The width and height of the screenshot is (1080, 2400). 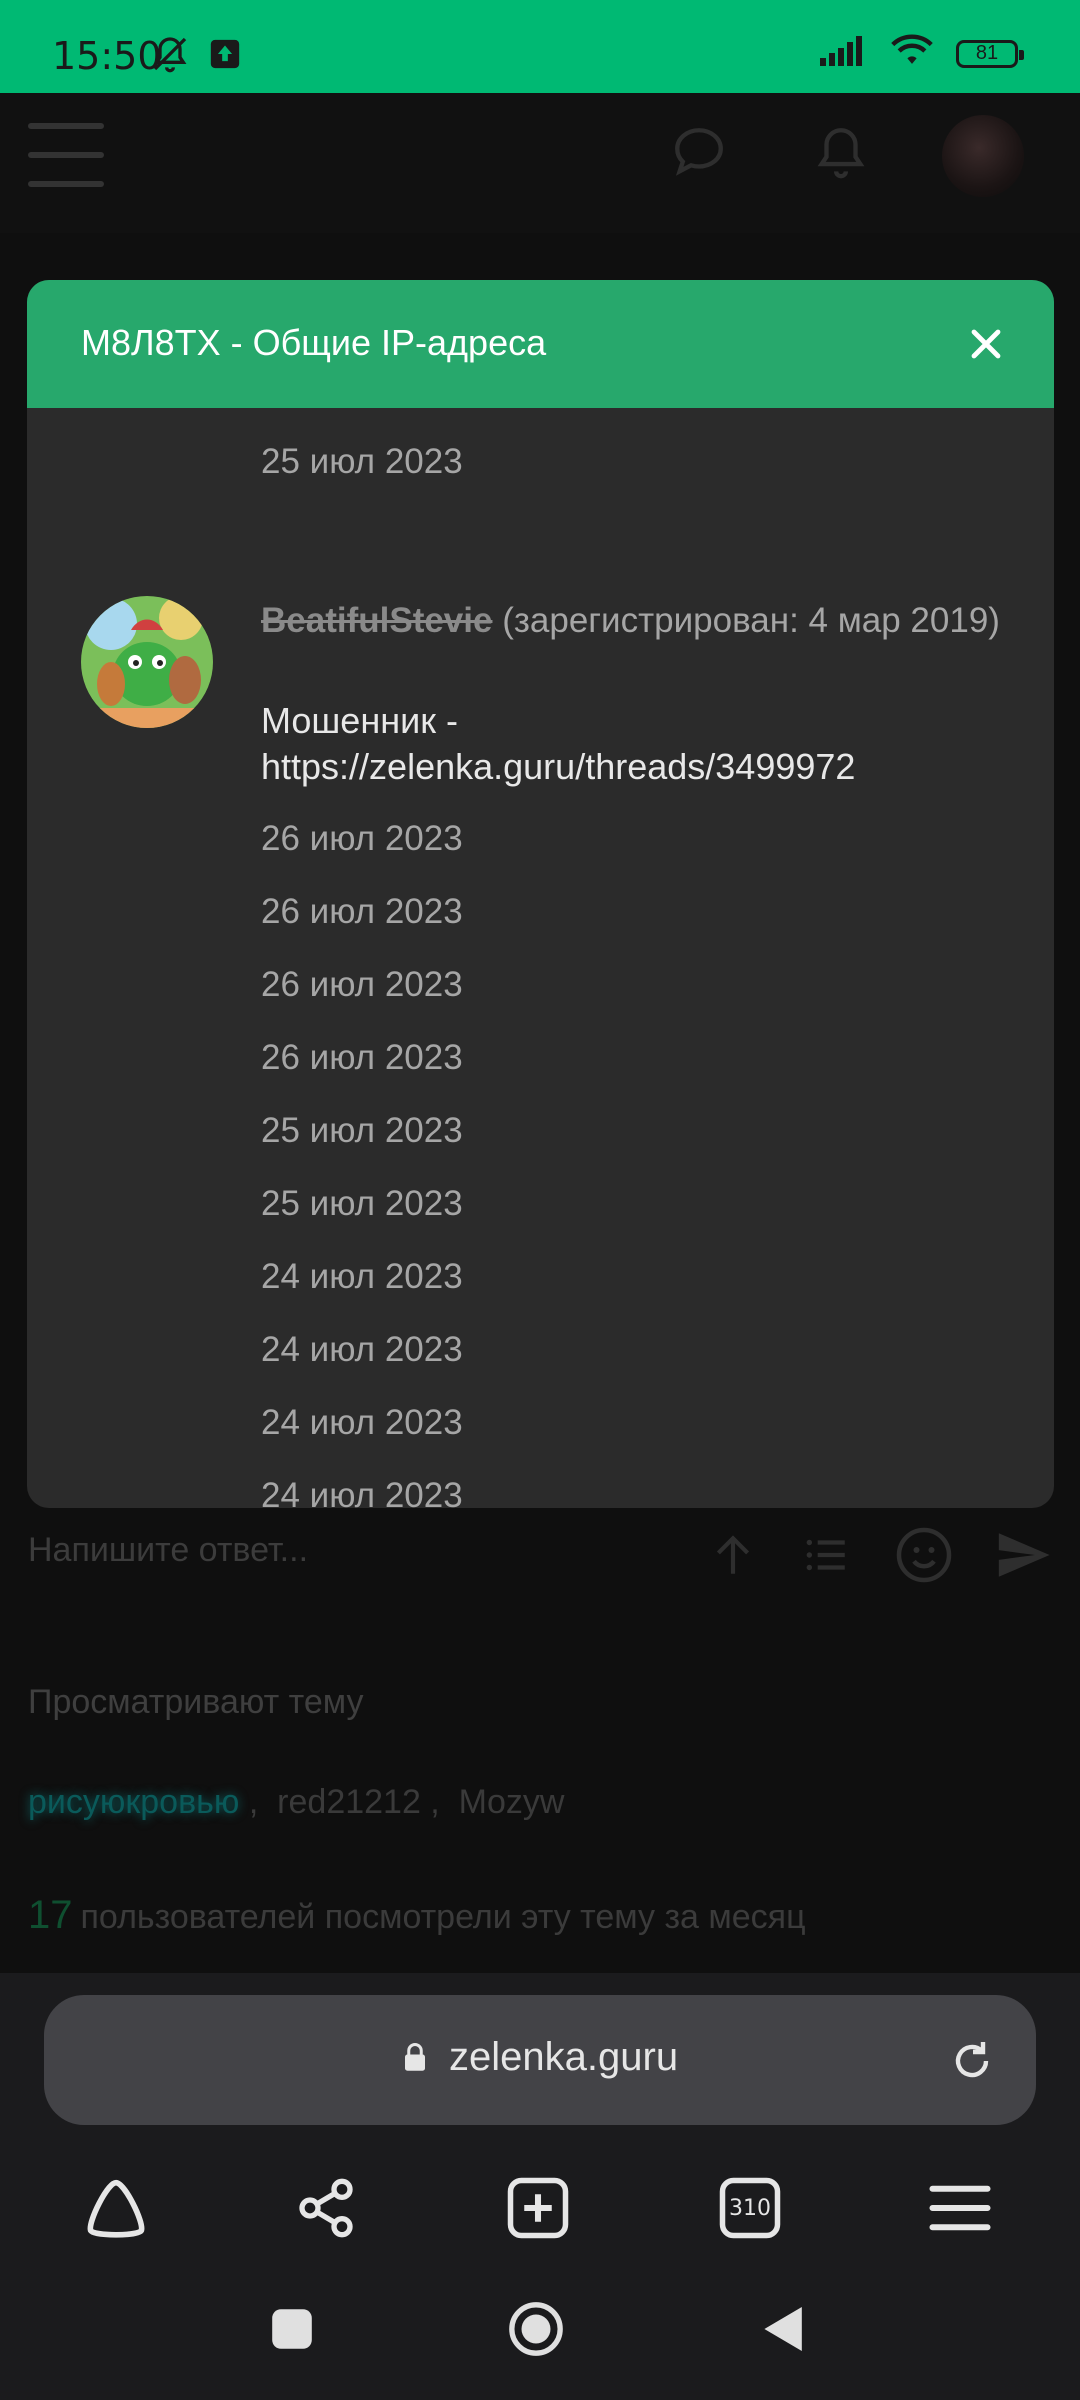 What do you see at coordinates (733, 1557) in the screenshot?
I see `arrow-up-icon` at bounding box center [733, 1557].